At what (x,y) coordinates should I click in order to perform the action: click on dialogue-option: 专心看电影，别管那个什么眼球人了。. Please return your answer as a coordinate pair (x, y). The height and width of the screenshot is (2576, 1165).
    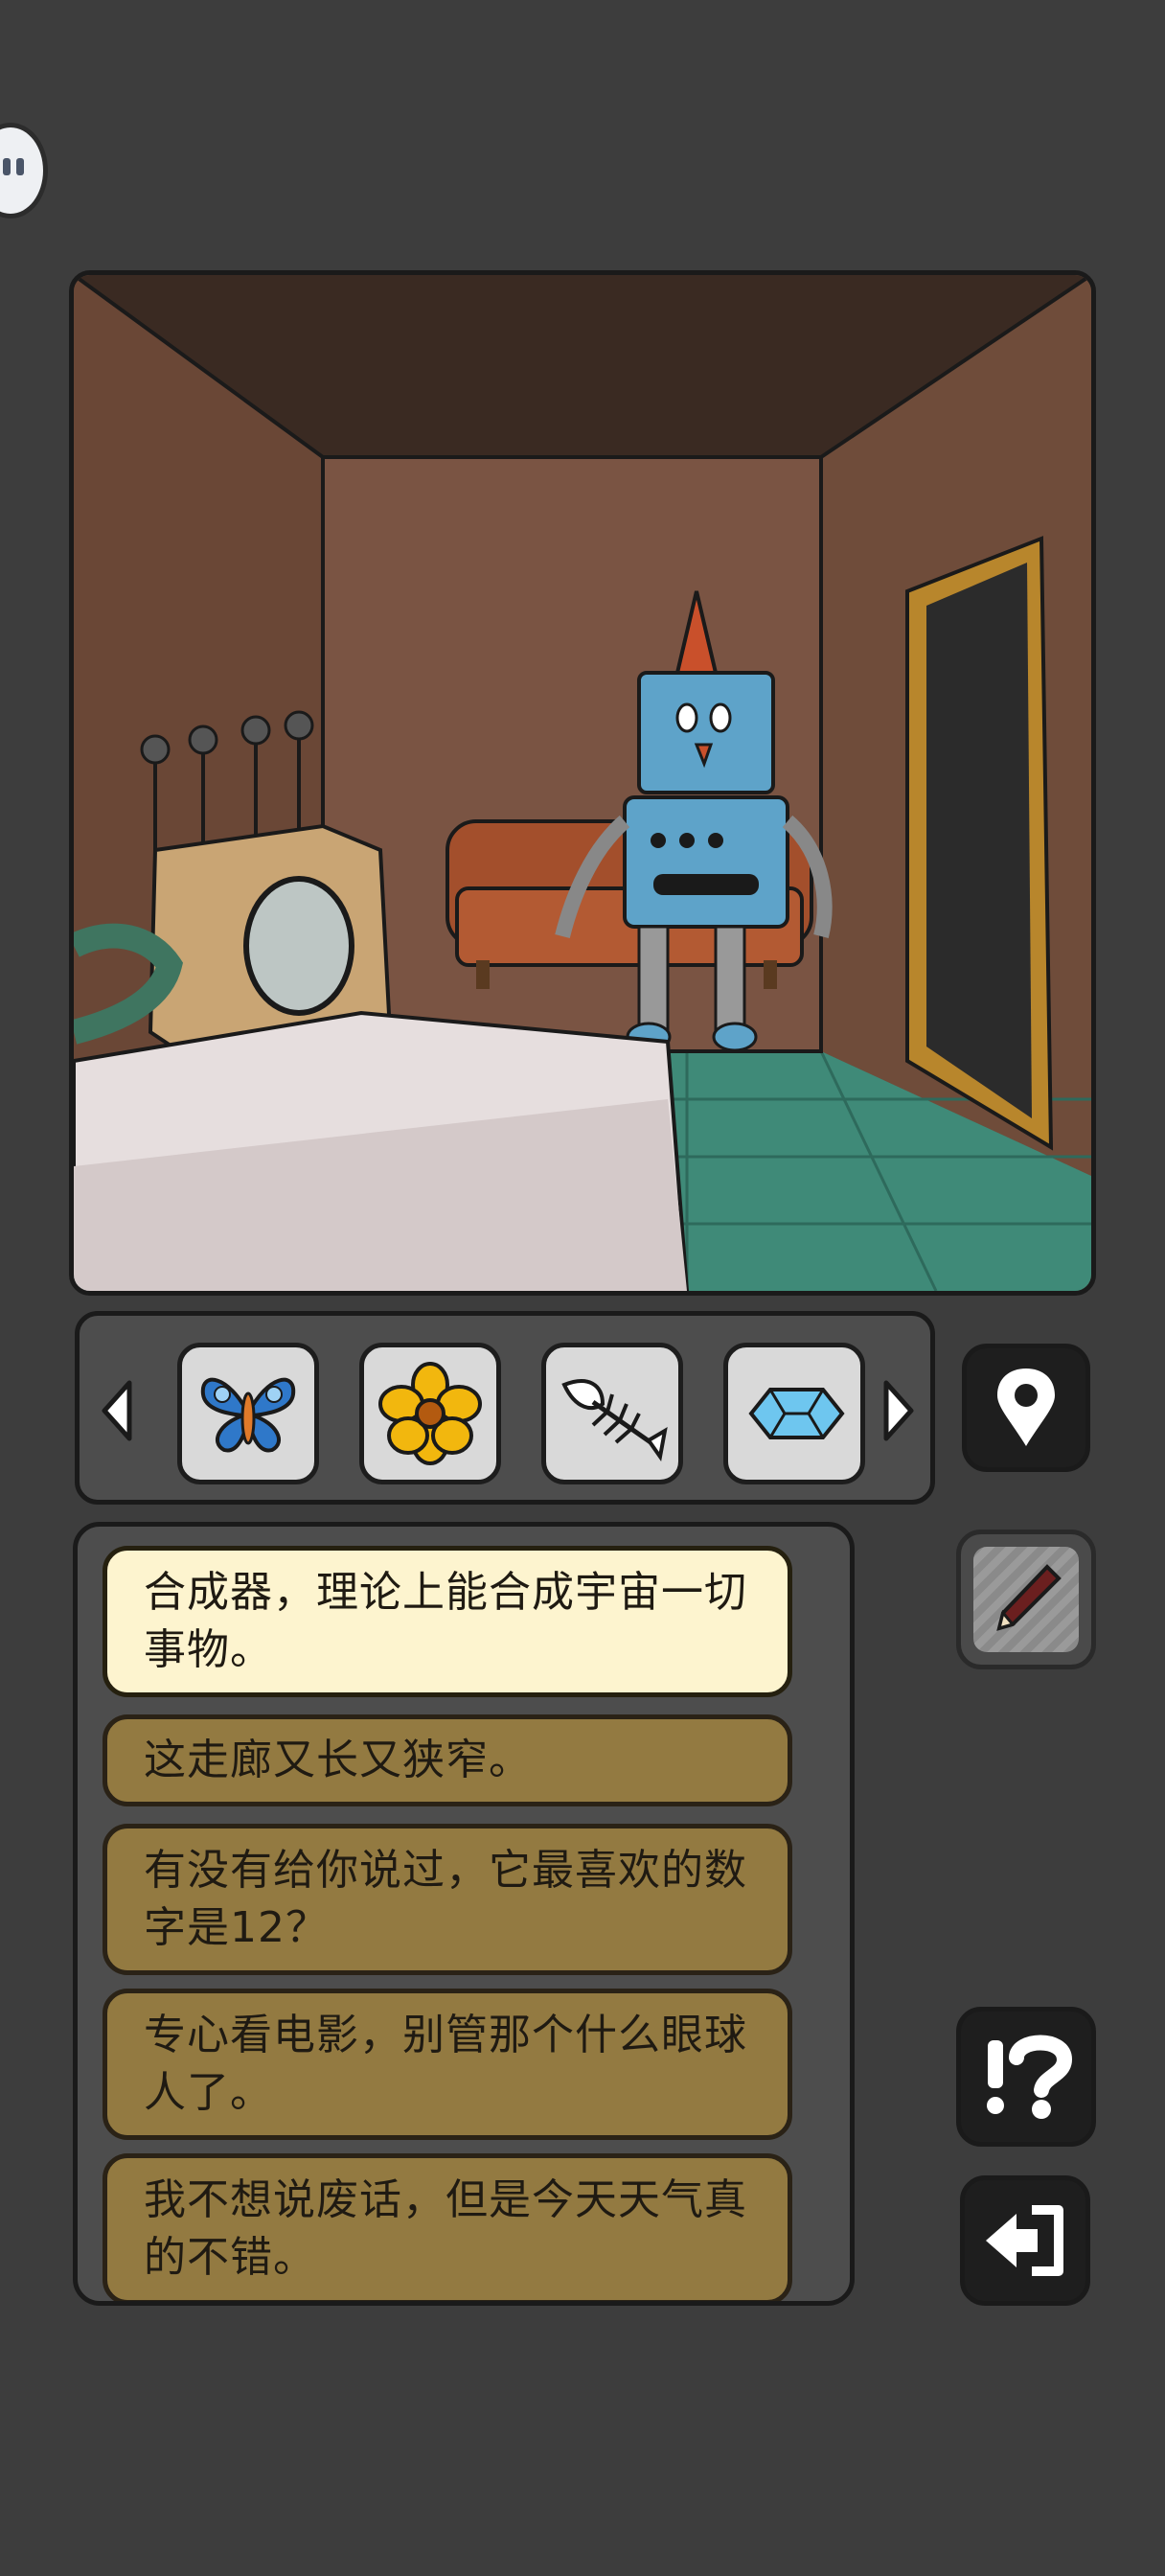
    Looking at the image, I should click on (448, 2064).